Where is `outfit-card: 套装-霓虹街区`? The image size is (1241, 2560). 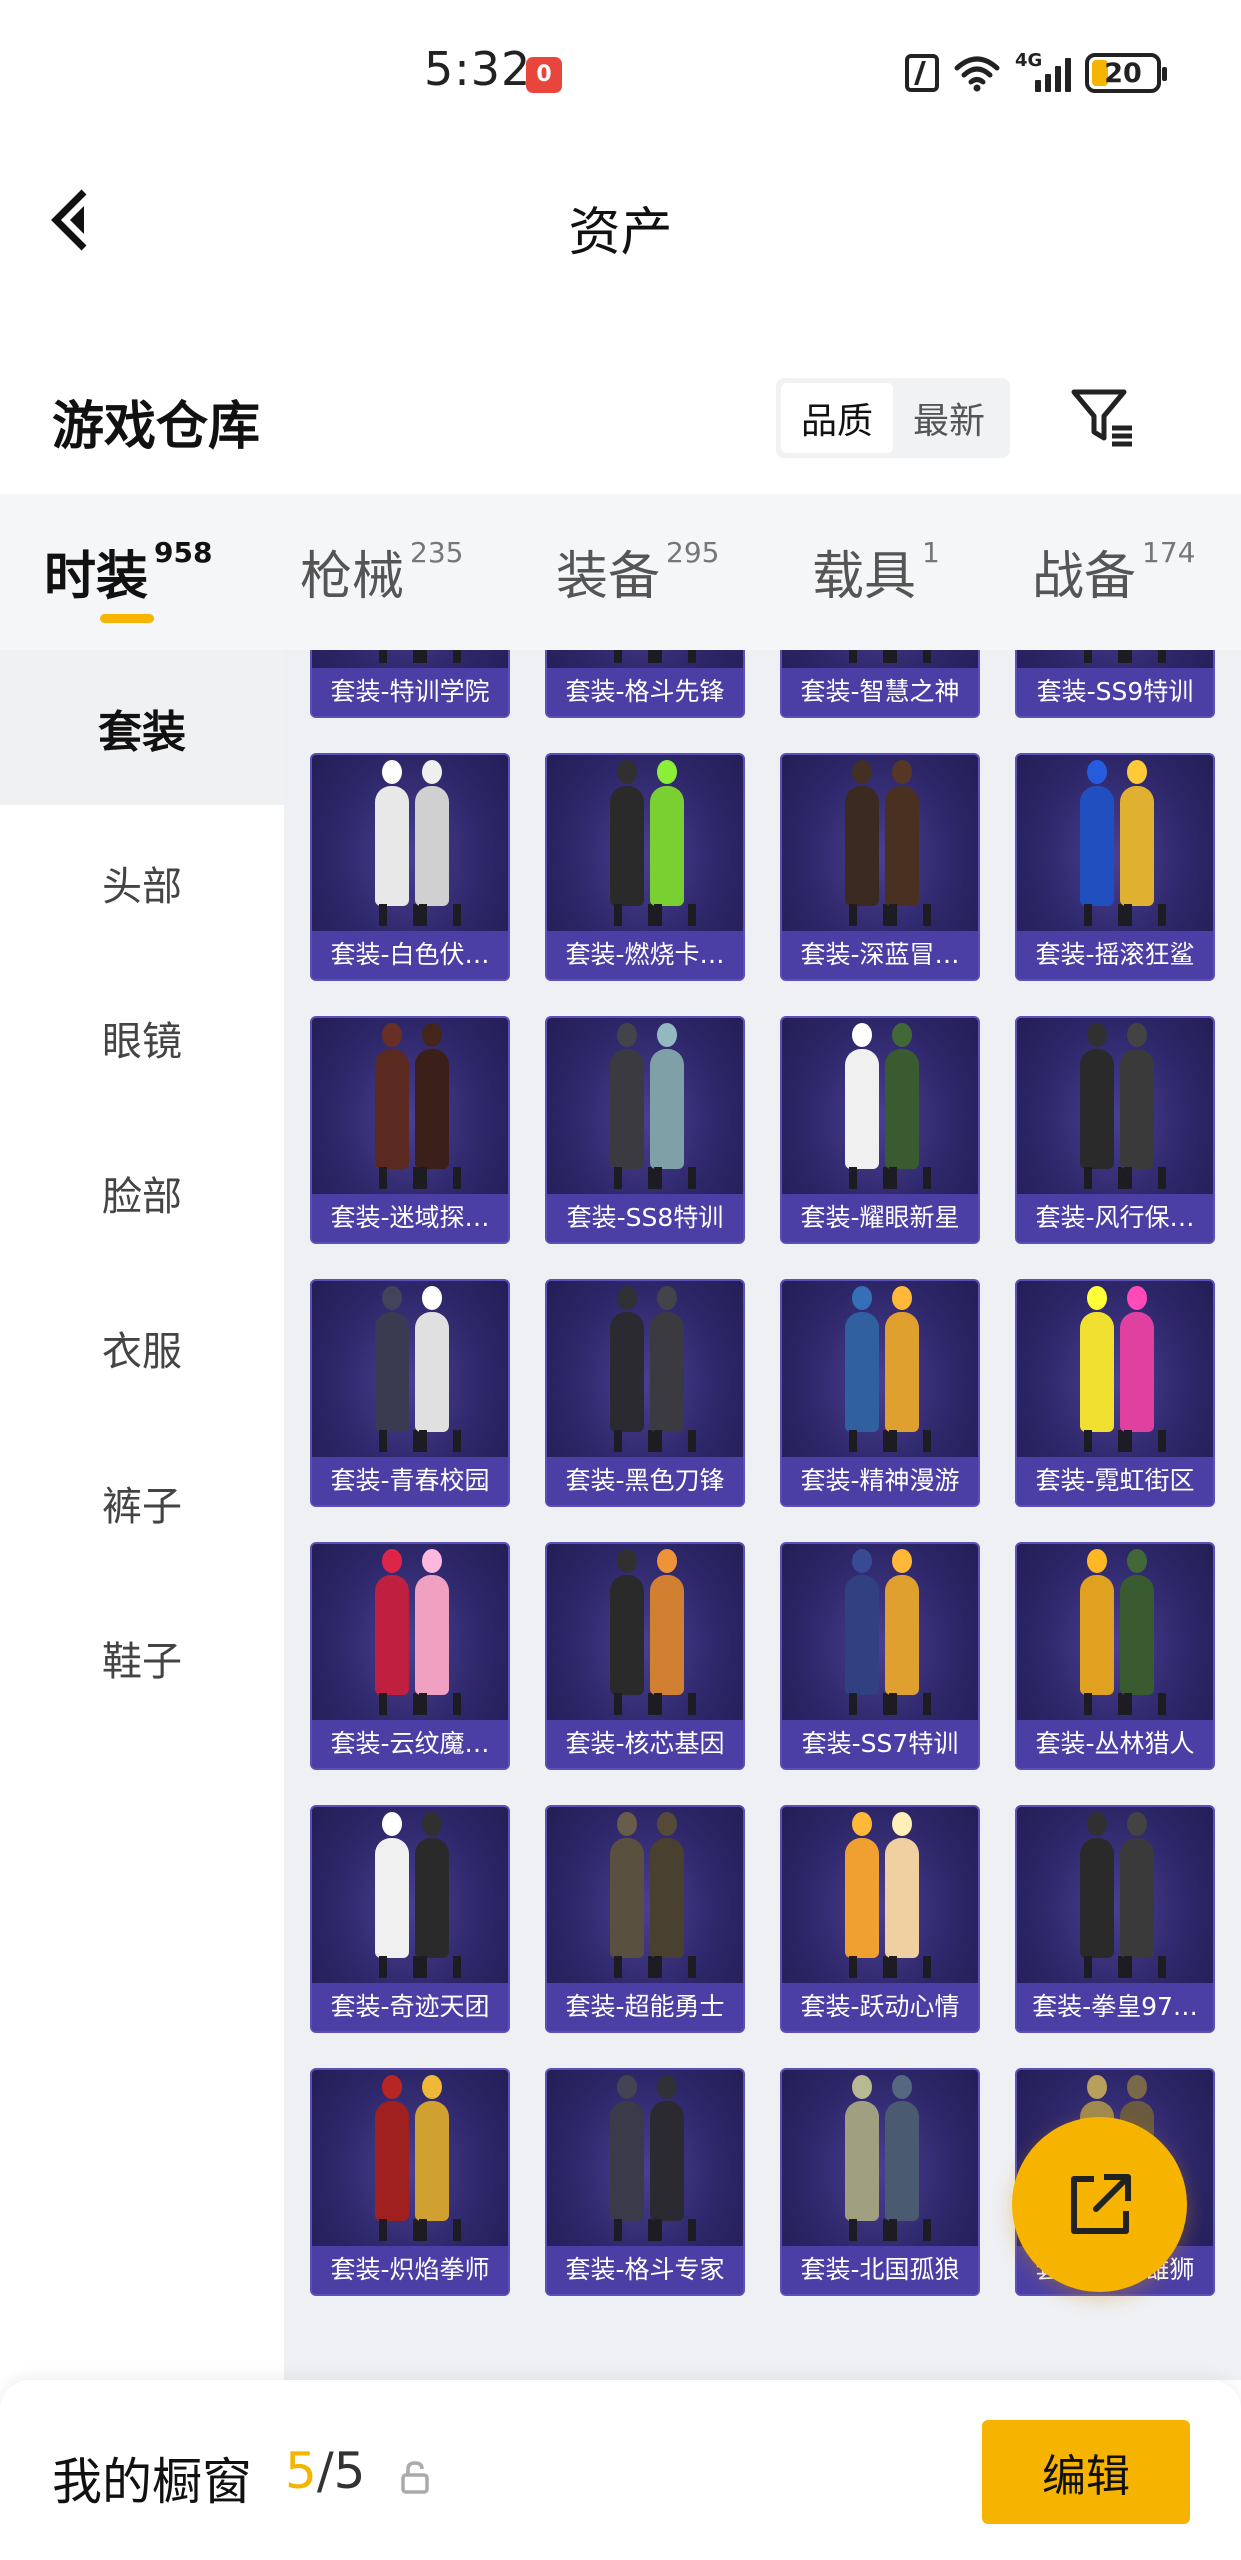
outfit-card: 套装-霓虹街区 is located at coordinates (1115, 1393).